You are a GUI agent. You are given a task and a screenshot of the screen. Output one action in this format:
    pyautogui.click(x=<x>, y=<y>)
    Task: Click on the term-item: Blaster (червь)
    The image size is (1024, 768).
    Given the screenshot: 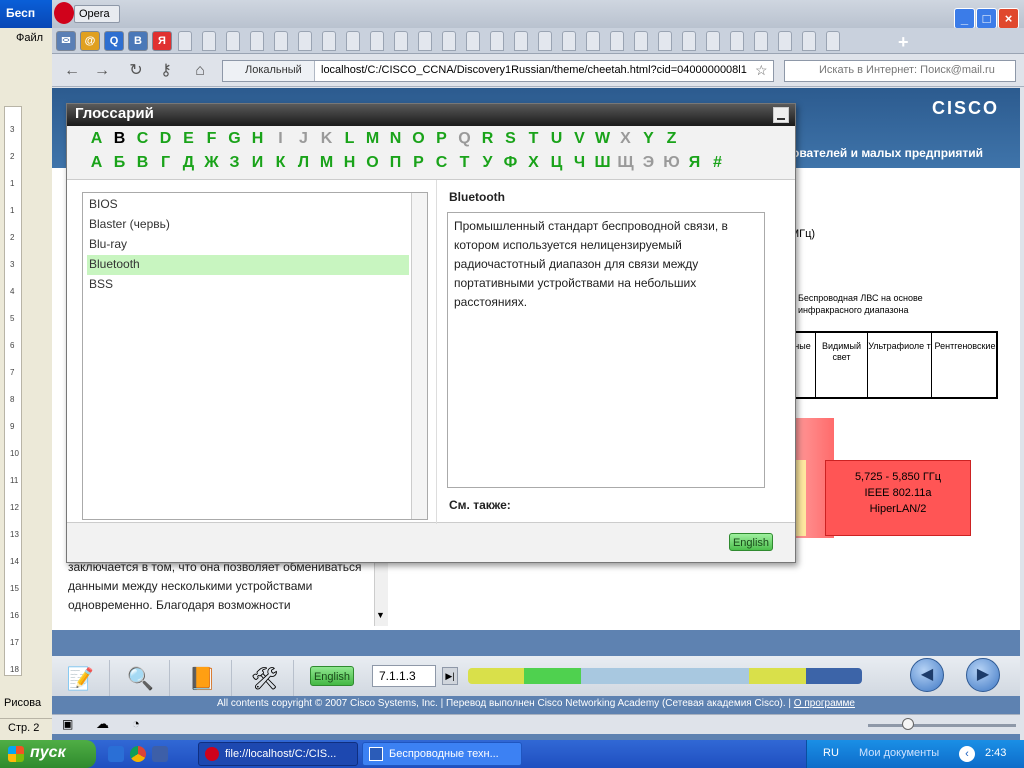 What is the action you would take?
    pyautogui.click(x=248, y=225)
    